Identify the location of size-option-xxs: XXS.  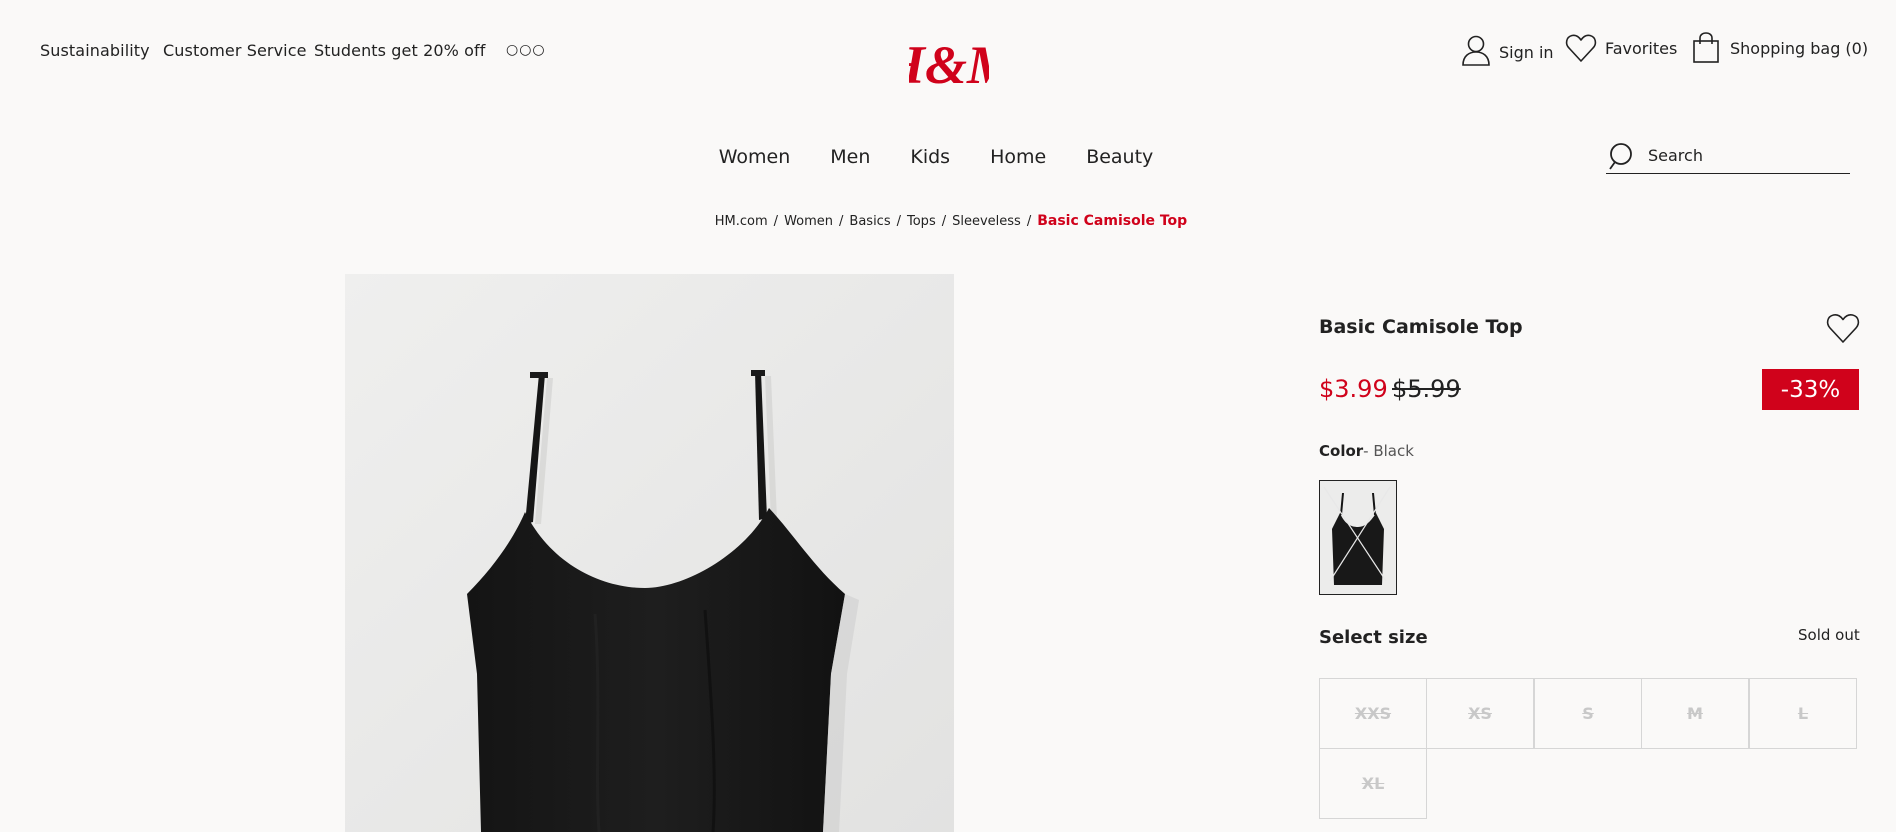
(1373, 713).